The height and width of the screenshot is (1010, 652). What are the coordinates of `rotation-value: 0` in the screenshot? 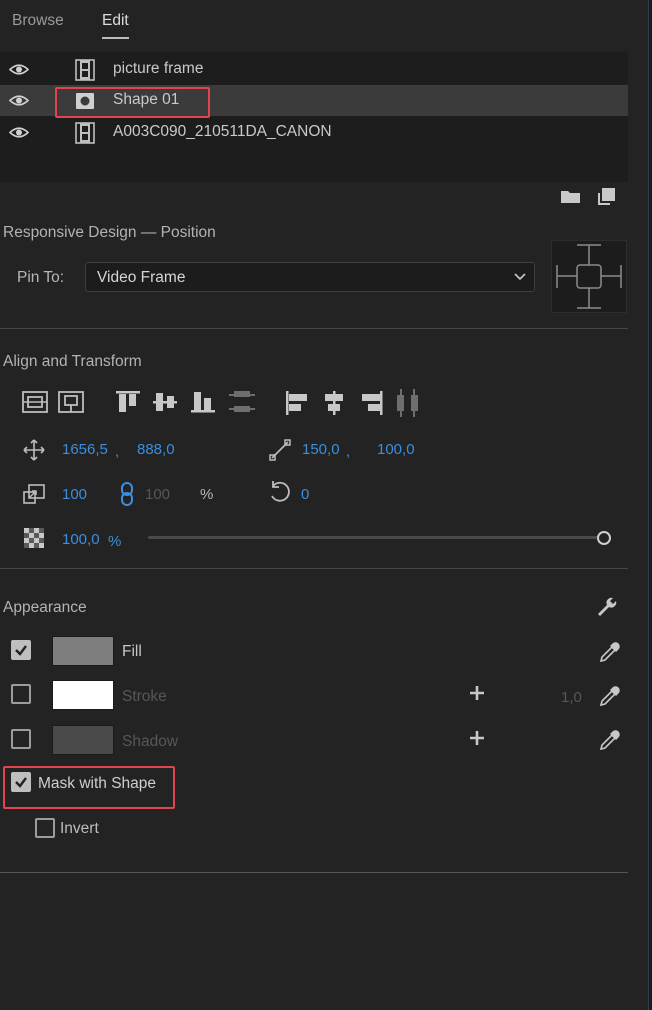 It's located at (305, 494).